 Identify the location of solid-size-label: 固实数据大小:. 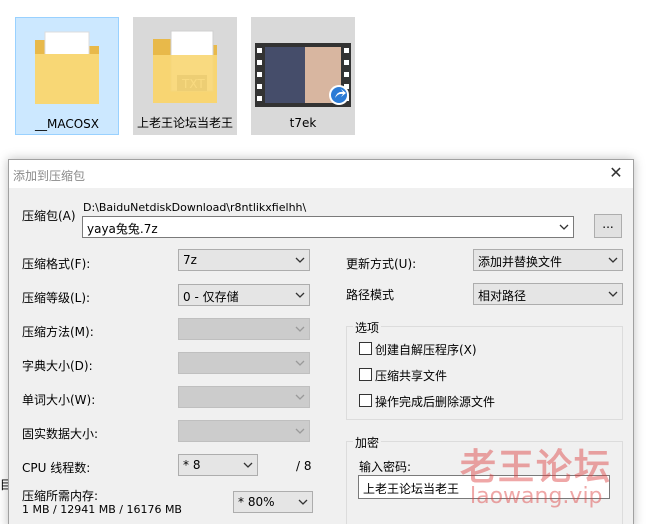
(60, 434).